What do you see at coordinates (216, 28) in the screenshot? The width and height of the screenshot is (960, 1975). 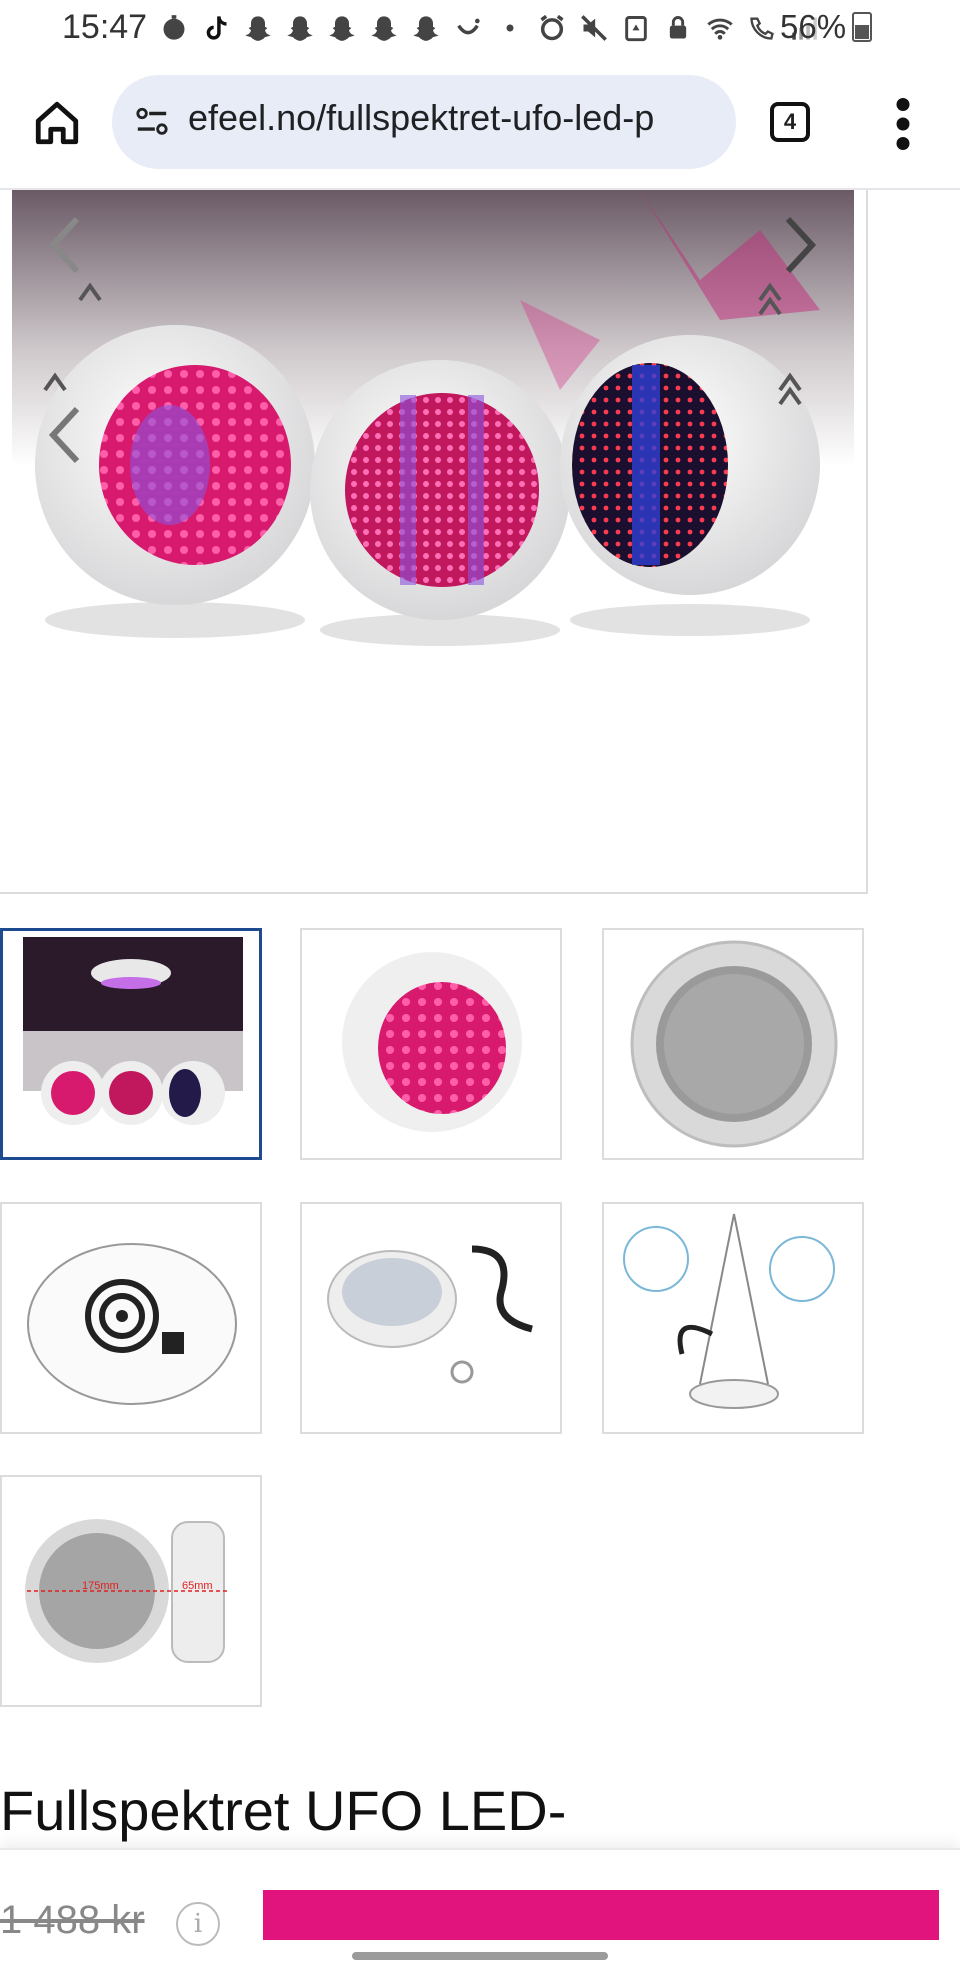 I see `tiktok-icon` at bounding box center [216, 28].